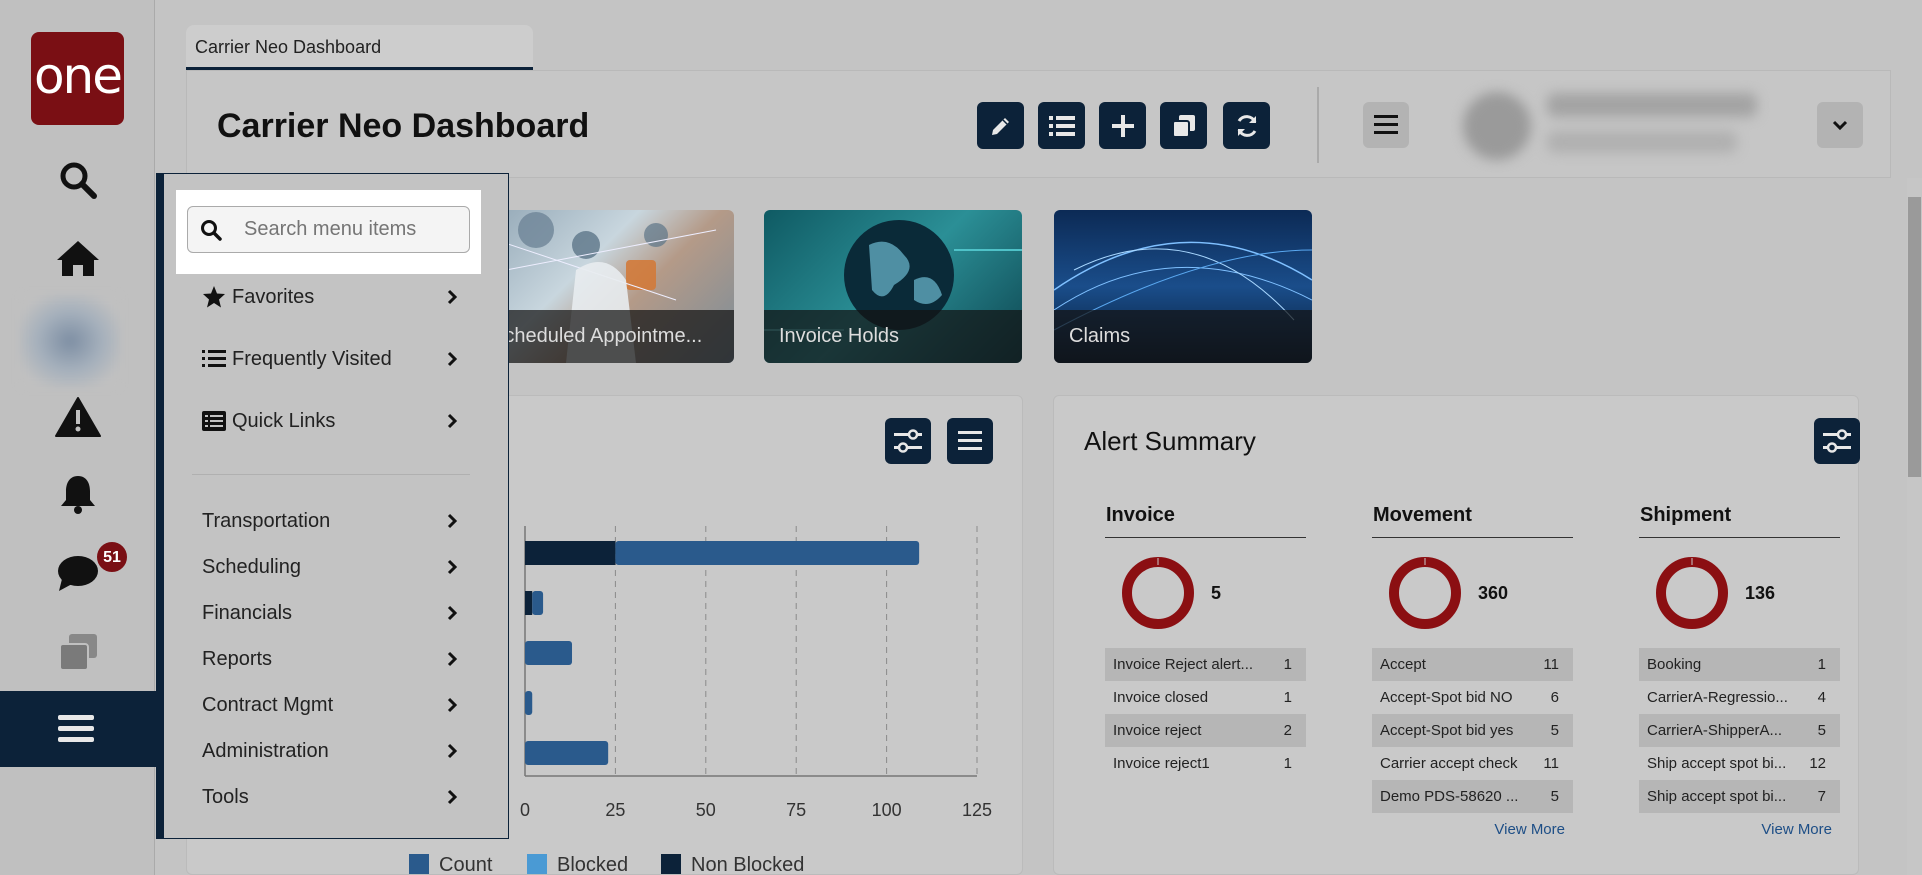 The image size is (1922, 875). Describe the element at coordinates (1472, 521) in the screenshot. I see `alert-column-title: Movement` at that location.